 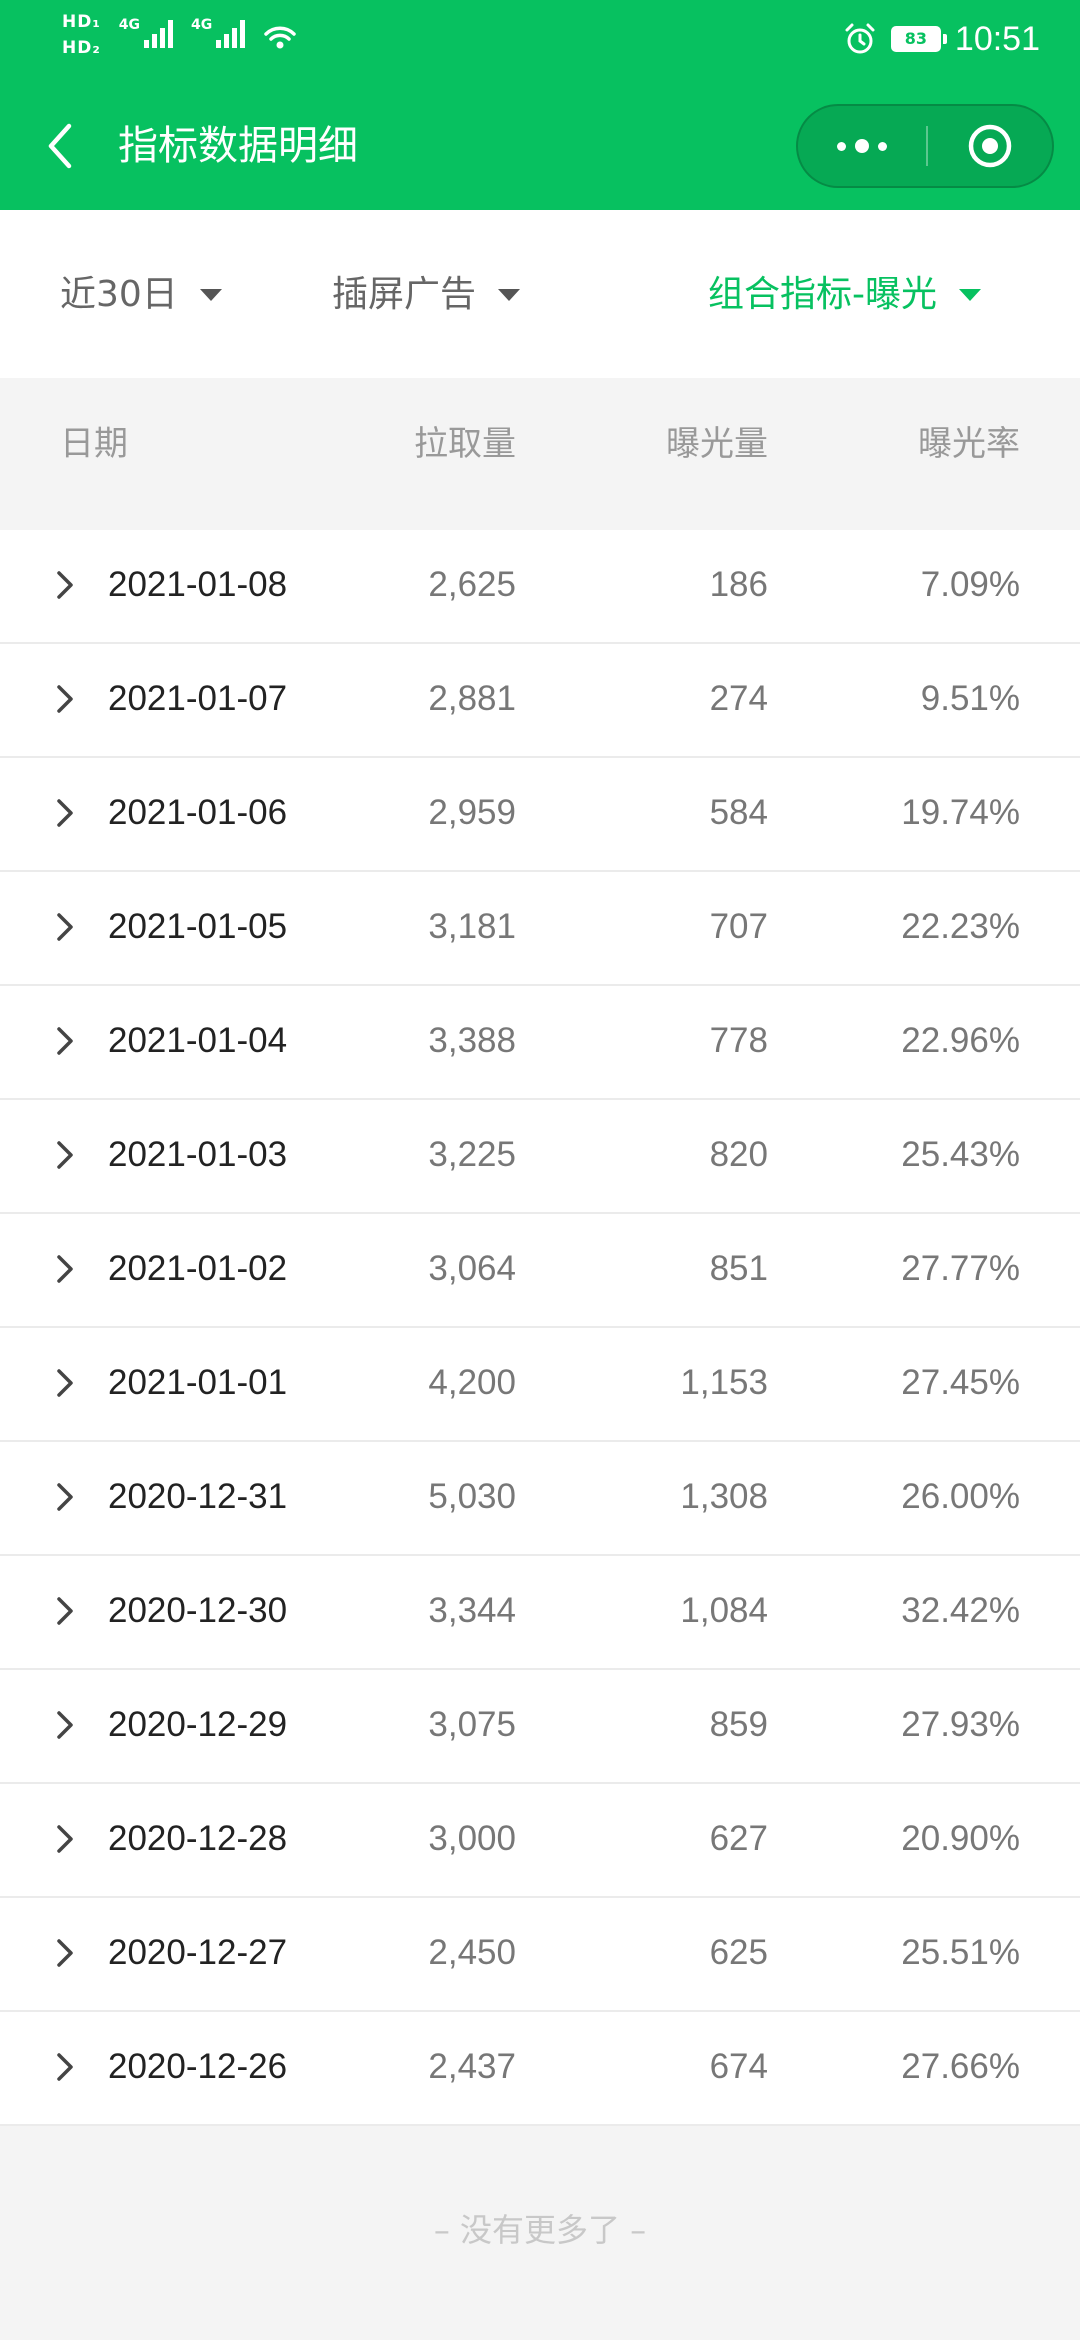 I want to click on row-exposure-rate: 27.93%, so click(x=960, y=1724).